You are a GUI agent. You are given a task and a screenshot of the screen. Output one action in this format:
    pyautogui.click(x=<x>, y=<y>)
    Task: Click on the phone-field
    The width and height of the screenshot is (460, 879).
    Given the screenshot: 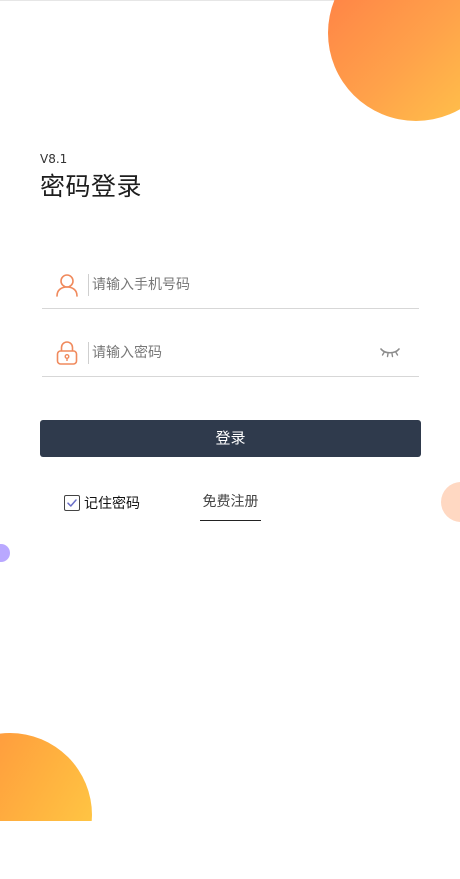 What is the action you would take?
    pyautogui.click(x=230, y=285)
    